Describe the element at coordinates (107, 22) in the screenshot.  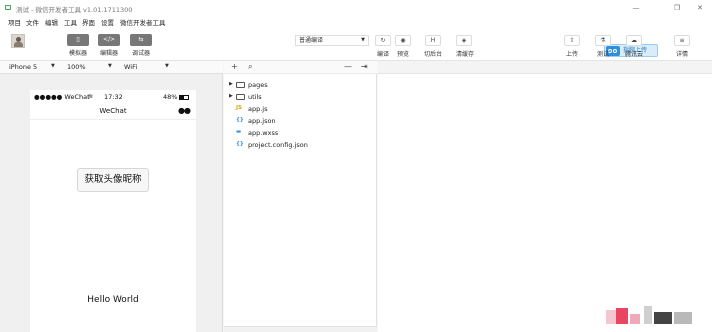
I see `menu-settings: 设置` at that location.